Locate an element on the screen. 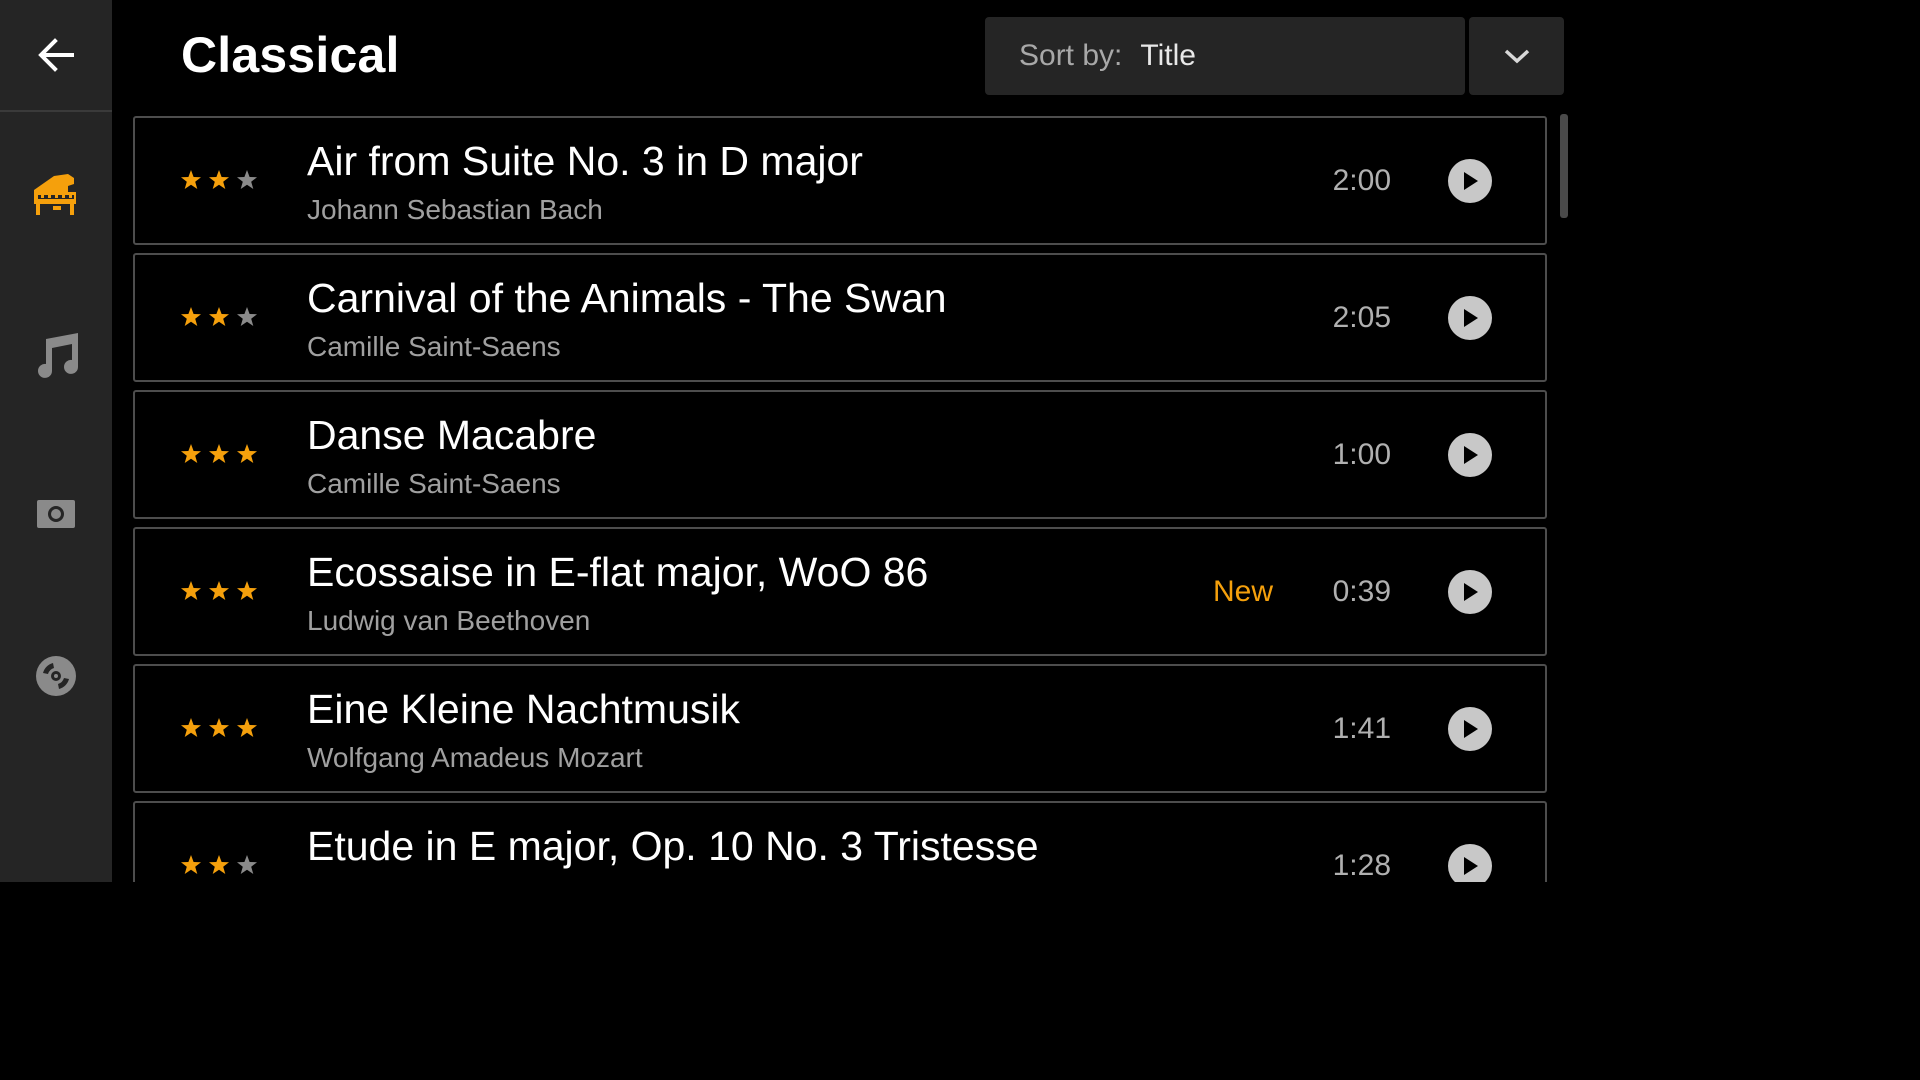 This screenshot has width=1920, height=1080. track-duration: 1:28 is located at coordinates (1361, 865).